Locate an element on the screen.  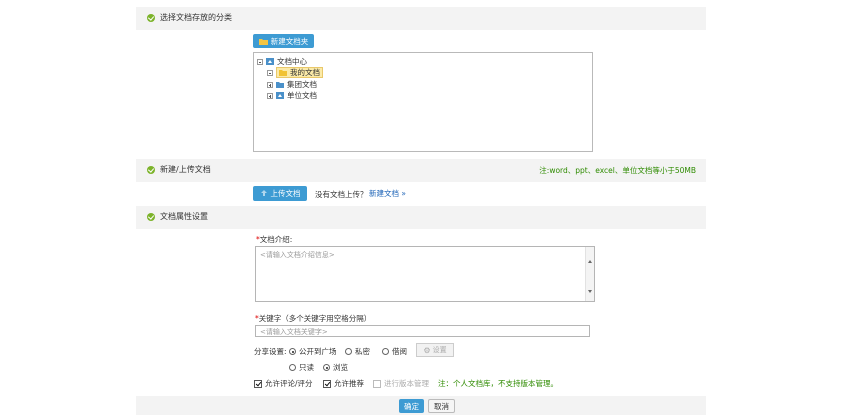
share-option-borrow: 借阅 is located at coordinates (394, 351).